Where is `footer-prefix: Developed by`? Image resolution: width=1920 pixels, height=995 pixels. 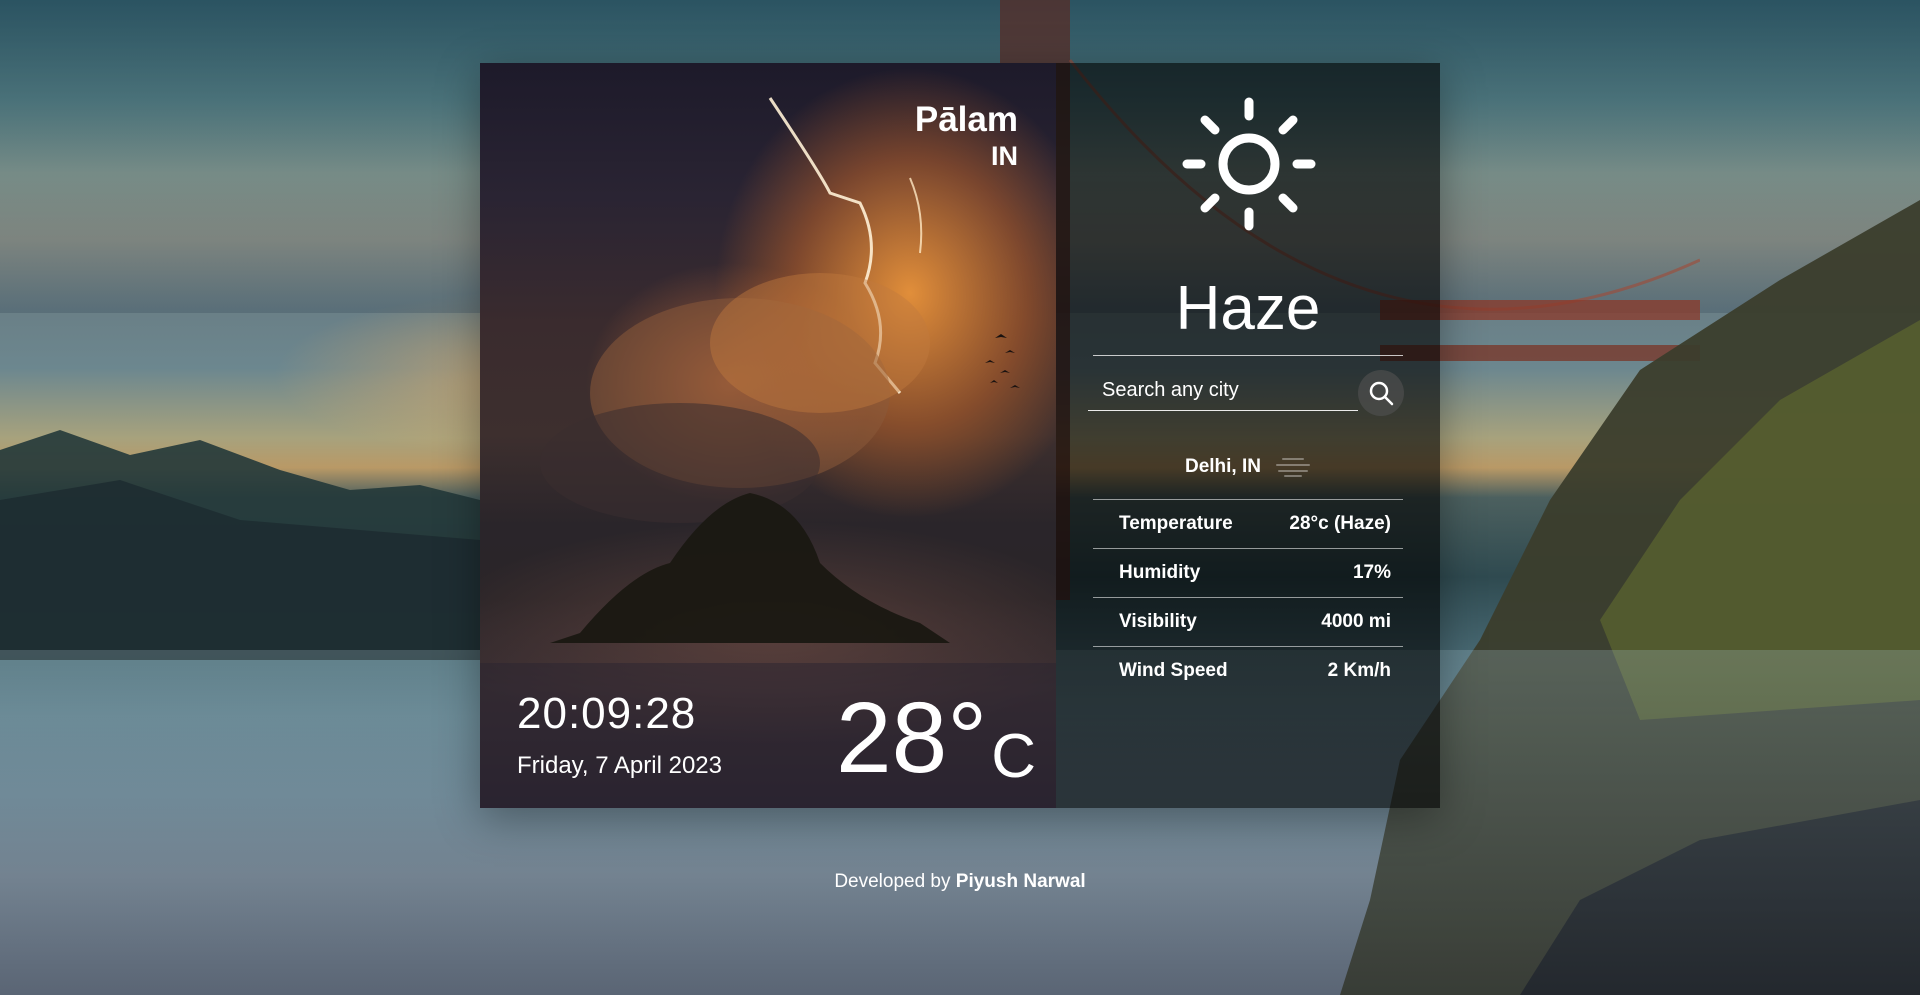 footer-prefix: Developed by is located at coordinates (895, 881).